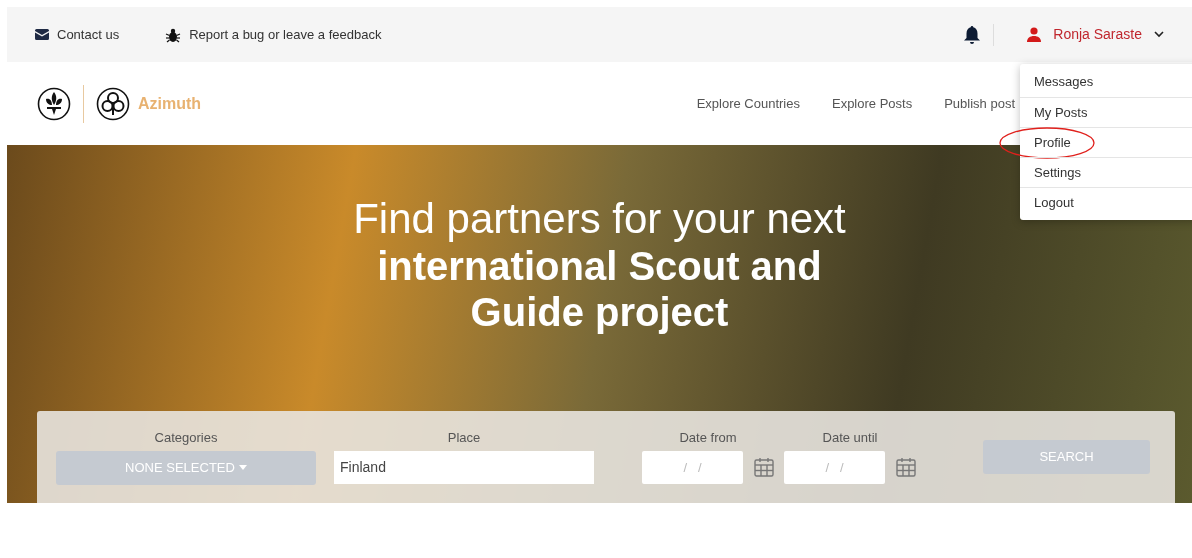 This screenshot has width=1192, height=558. Describe the element at coordinates (42, 34) in the screenshot. I see `envelope-icon` at that location.